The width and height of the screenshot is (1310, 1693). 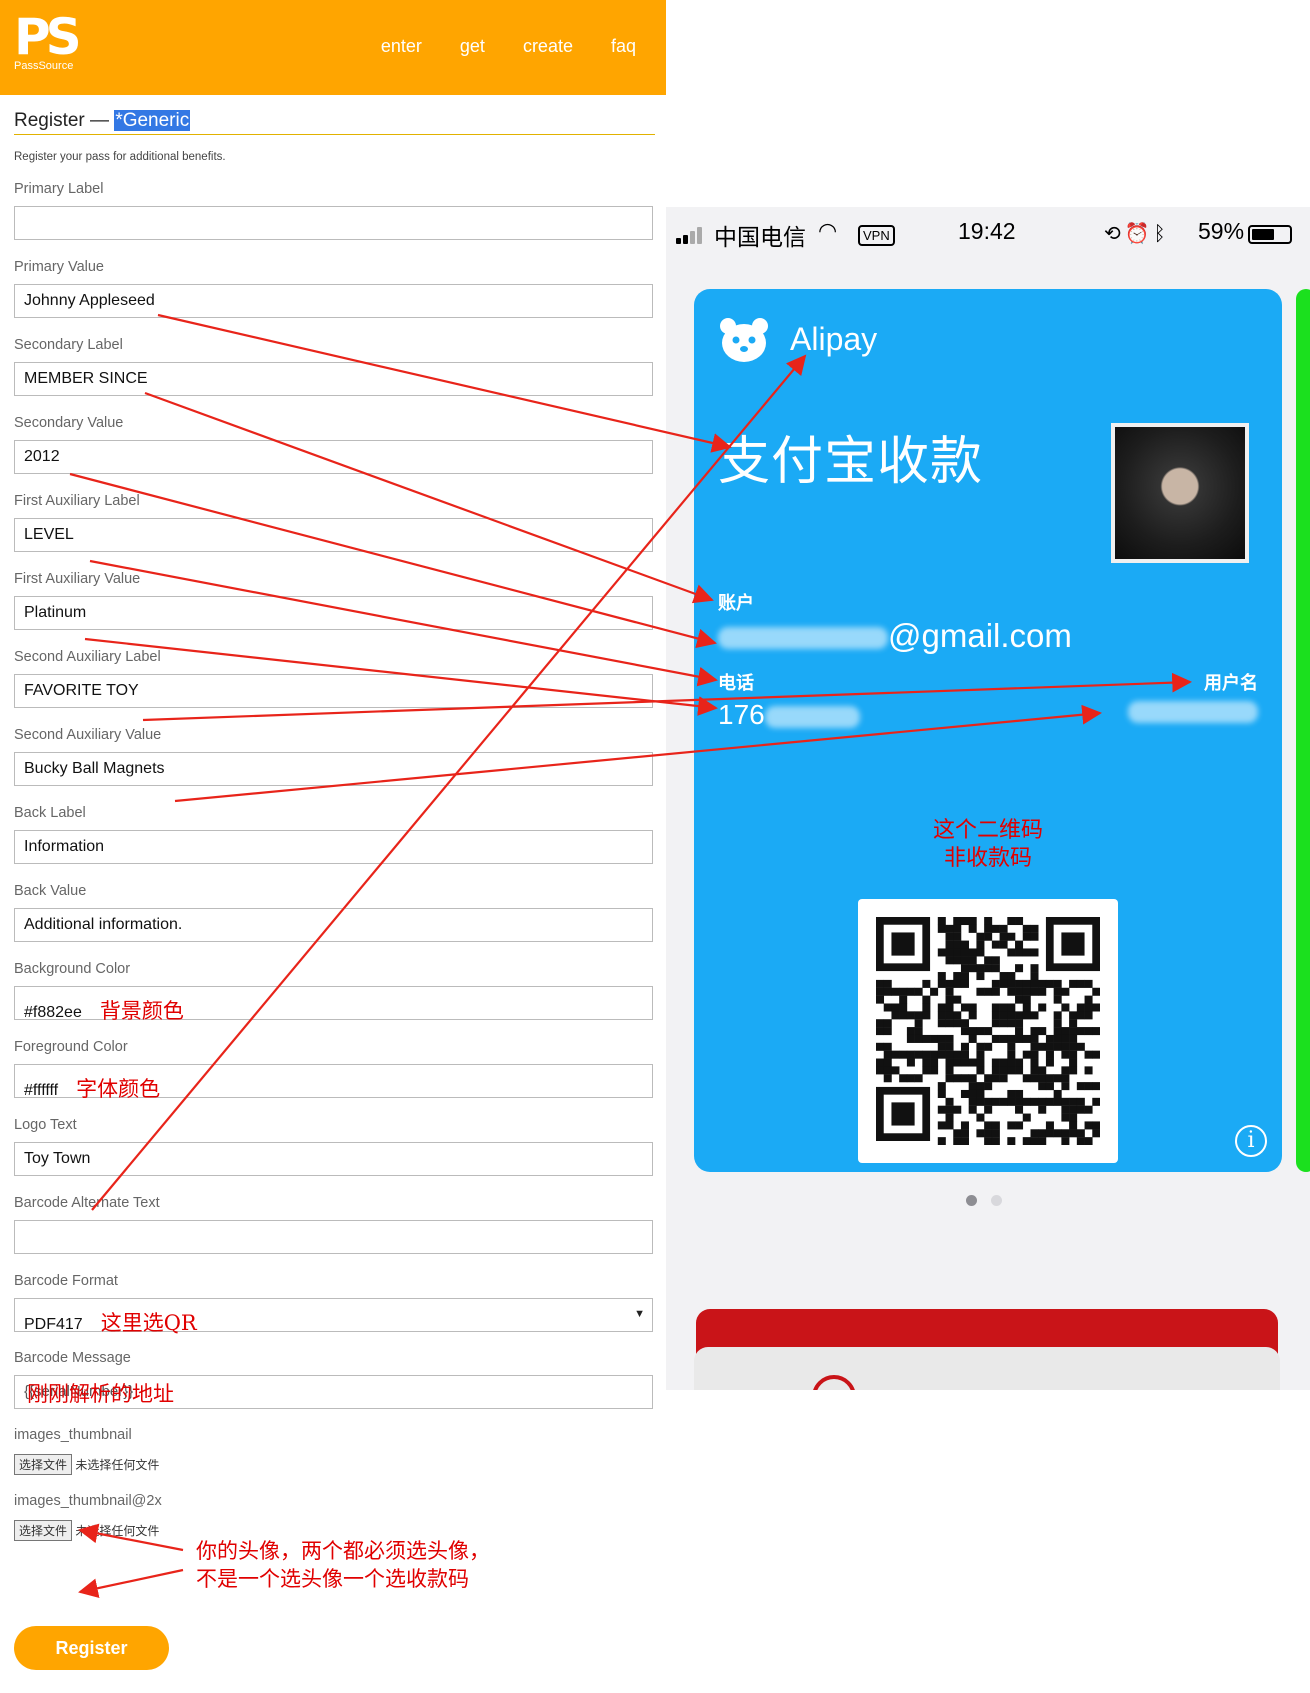 What do you see at coordinates (45, 1125) in the screenshot?
I see `logo-text-label: Logo Text` at bounding box center [45, 1125].